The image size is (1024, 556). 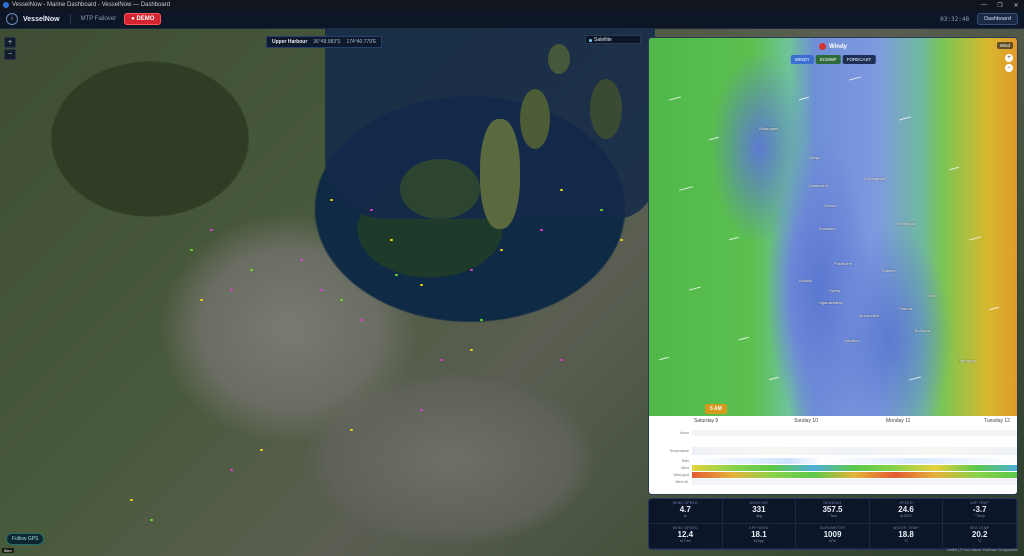 I want to click on follow-gps-button: Follow GPS, so click(x=25, y=539).